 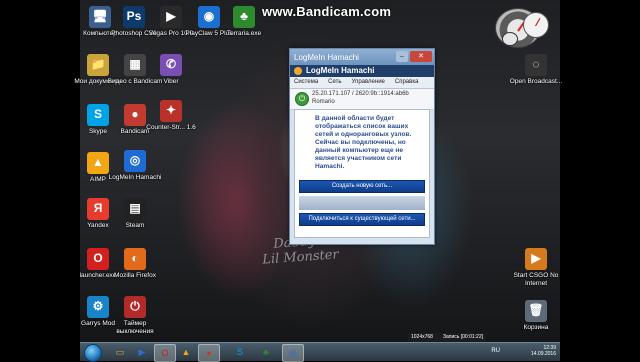 What do you see at coordinates (134, 17) in the screenshot?
I see `photoshop-icon: Ps` at bounding box center [134, 17].